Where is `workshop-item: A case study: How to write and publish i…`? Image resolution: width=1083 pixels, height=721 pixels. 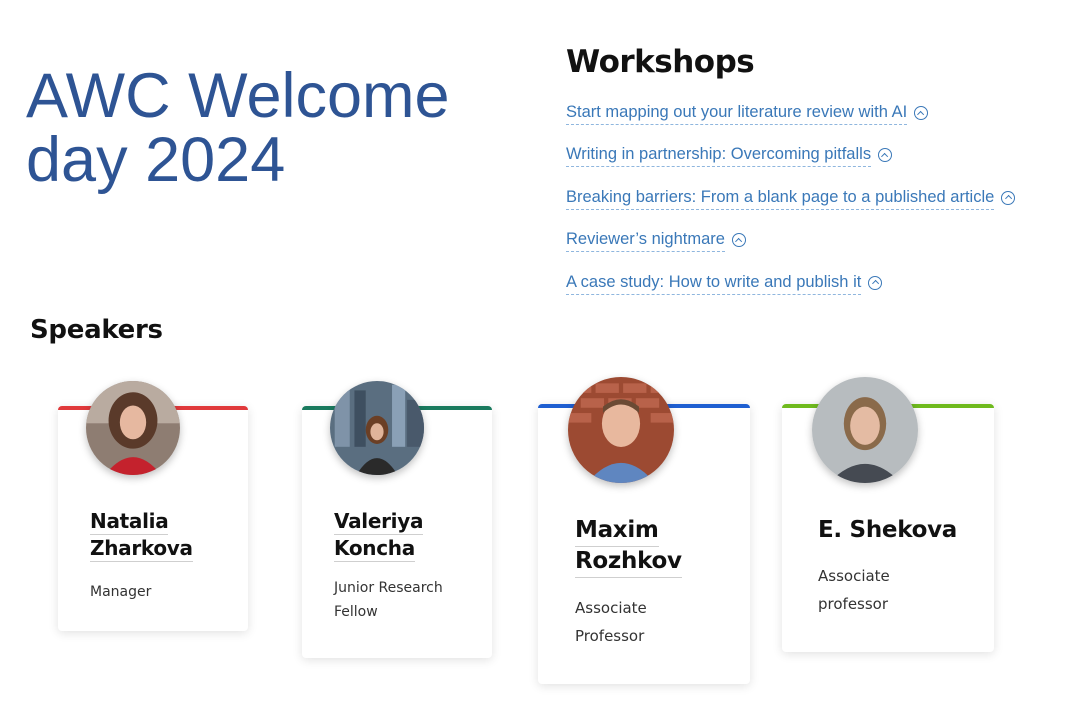 workshop-item: A case study: How to write and publish i… is located at coordinates (790, 294).